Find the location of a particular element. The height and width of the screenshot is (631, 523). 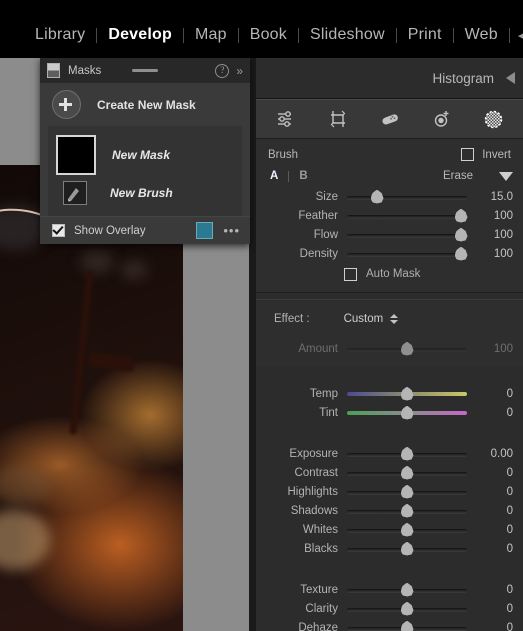

mask-thumbnail is located at coordinates (76, 155).